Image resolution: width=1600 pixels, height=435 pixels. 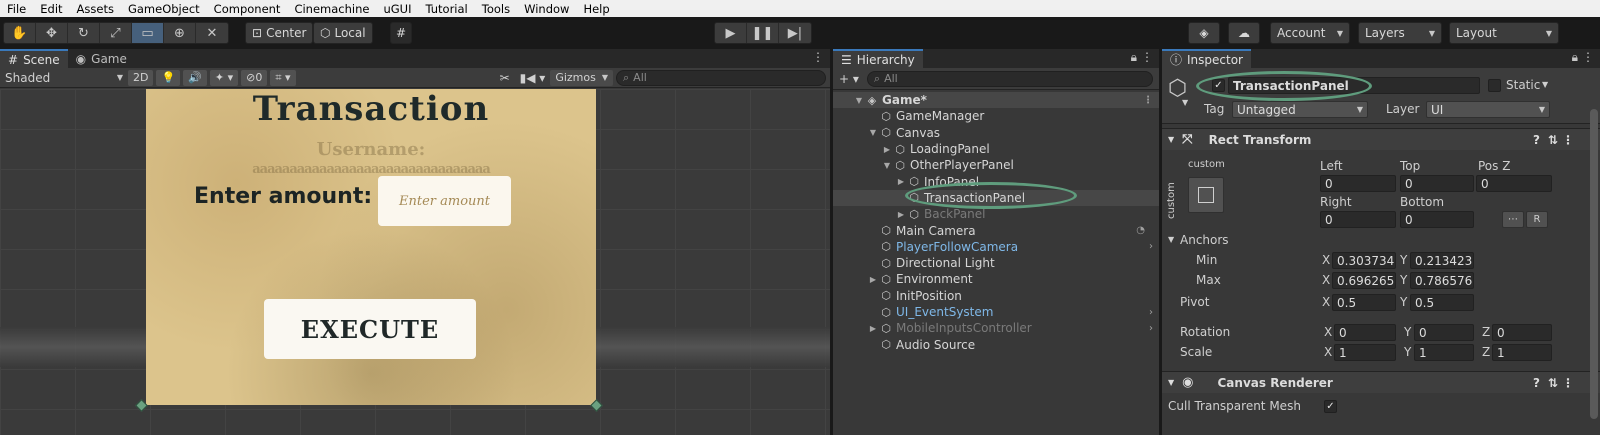 What do you see at coordinates (1514, 183) in the screenshot?
I see `posz-field: 0` at bounding box center [1514, 183].